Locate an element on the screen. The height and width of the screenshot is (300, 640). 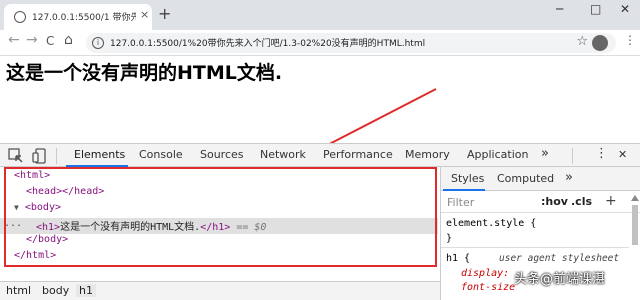
tab-console: Console is located at coordinates (161, 154).